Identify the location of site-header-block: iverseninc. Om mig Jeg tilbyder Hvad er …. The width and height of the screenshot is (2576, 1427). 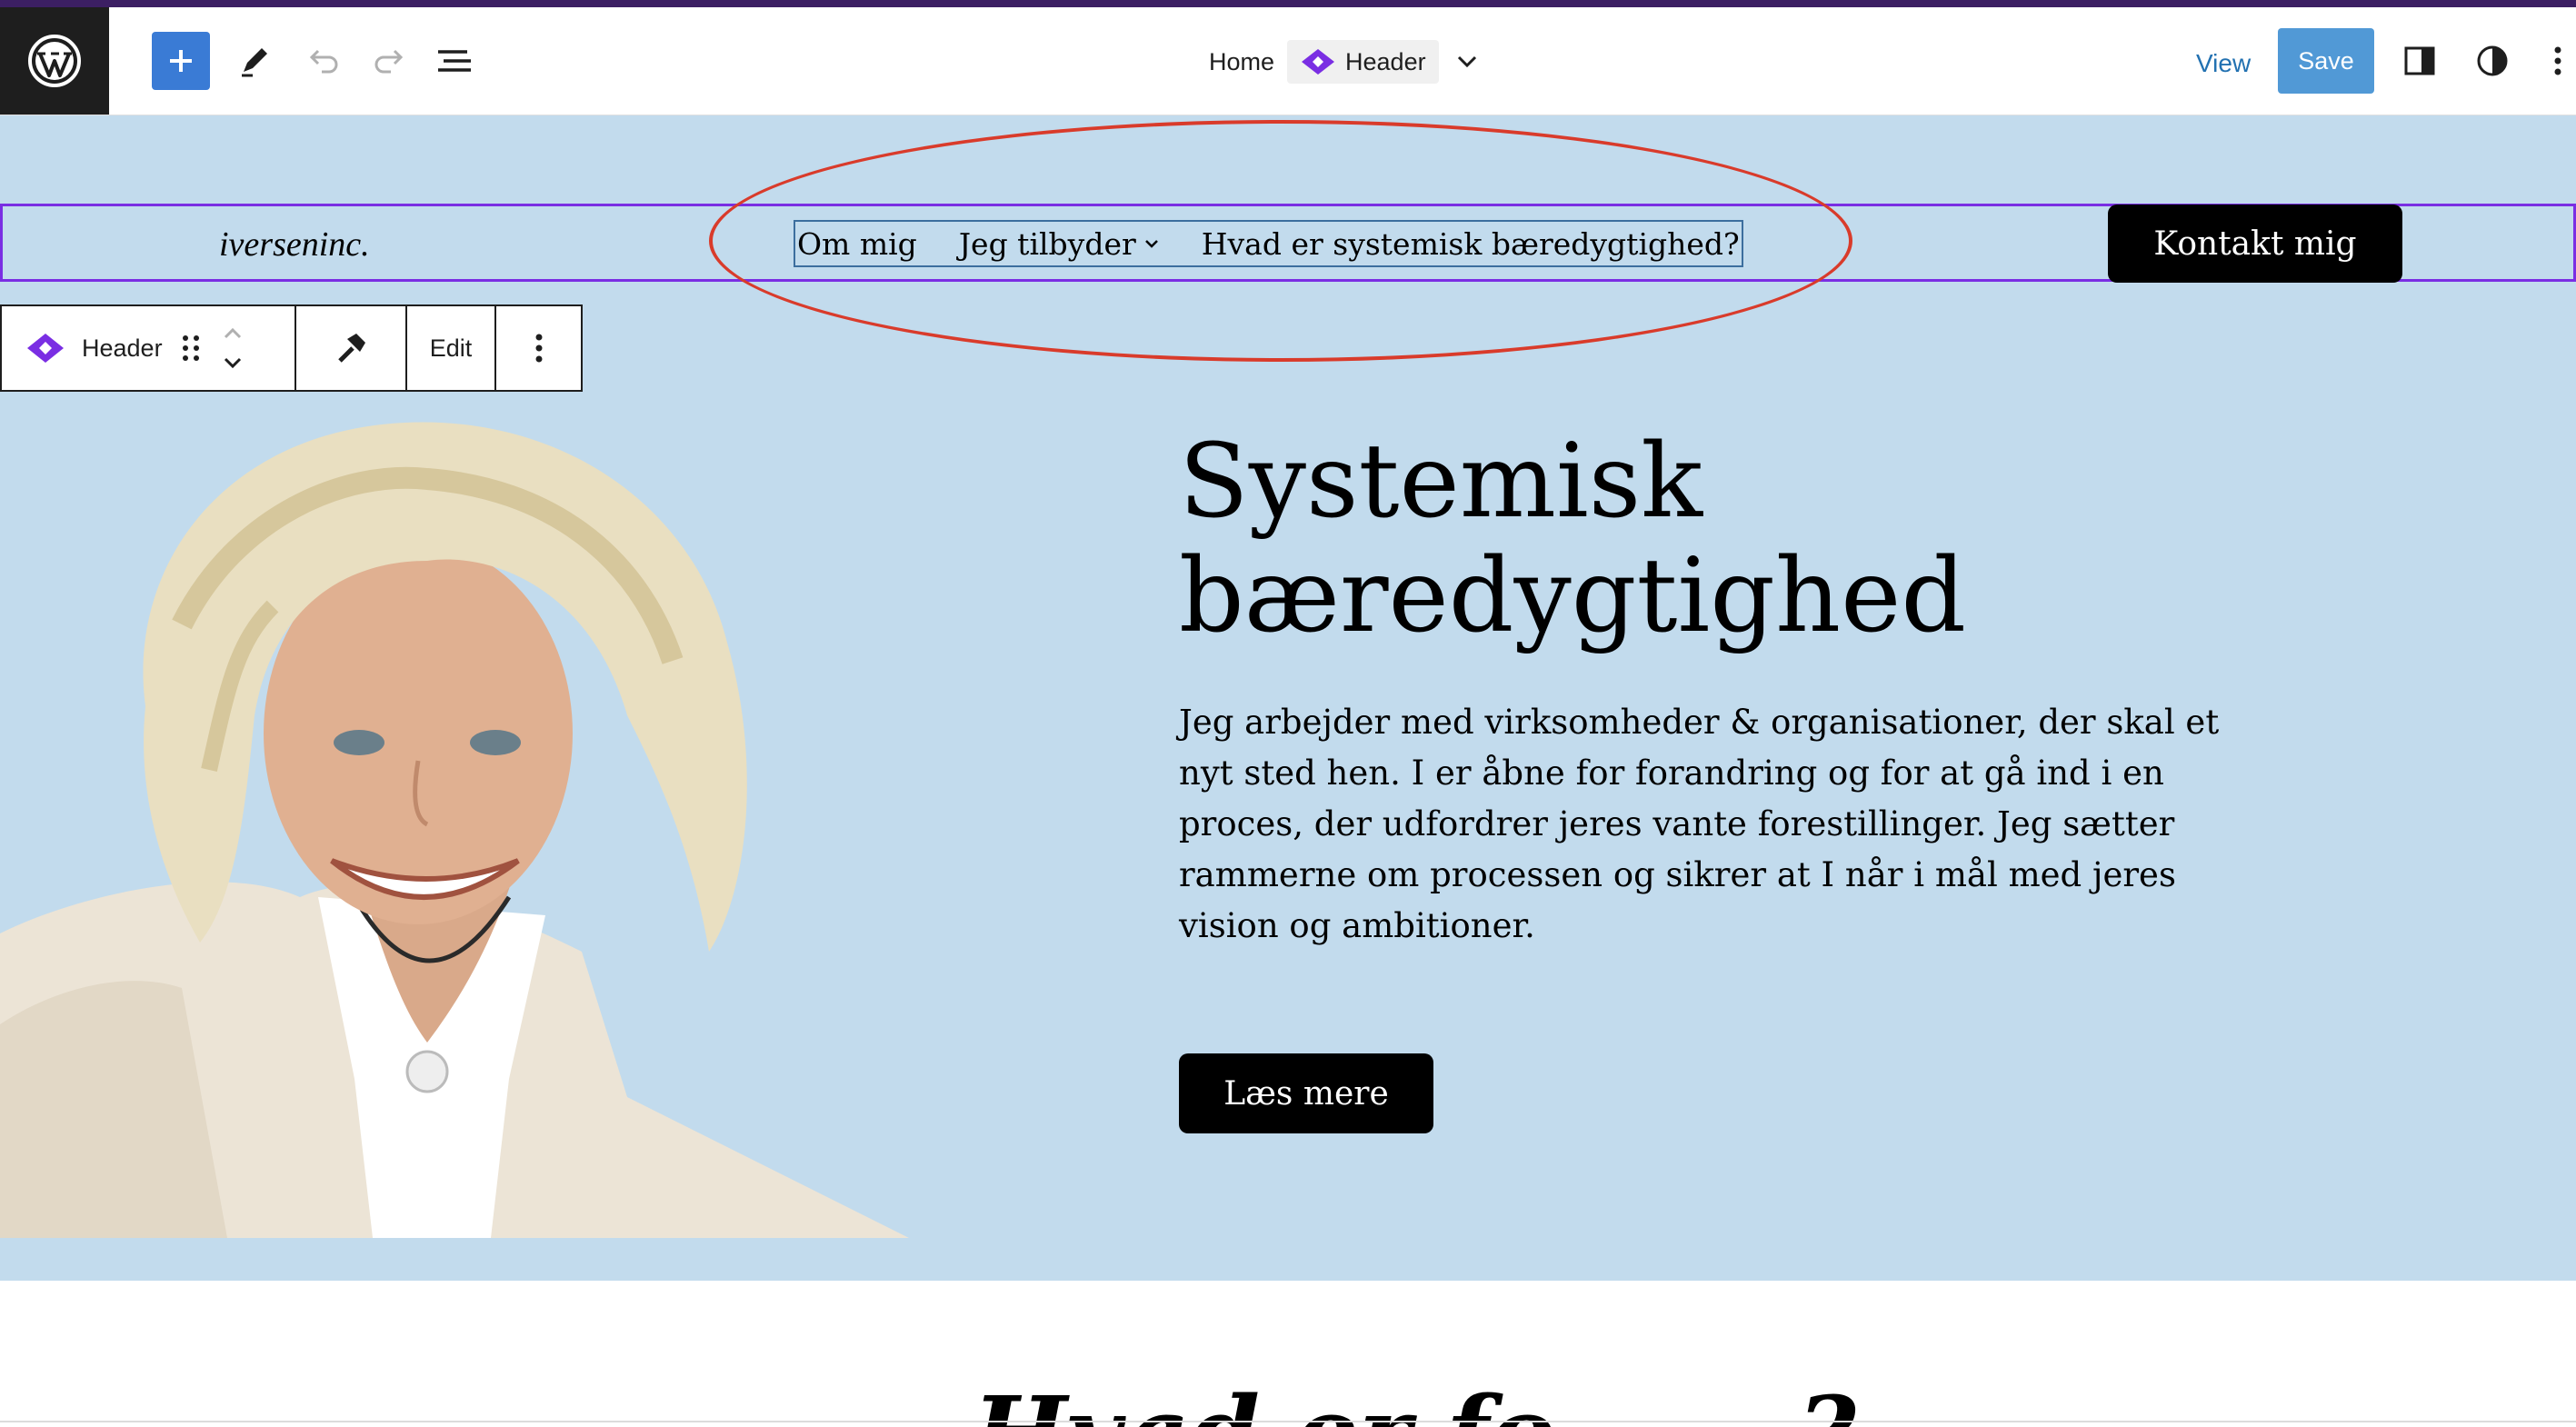
(1288, 244).